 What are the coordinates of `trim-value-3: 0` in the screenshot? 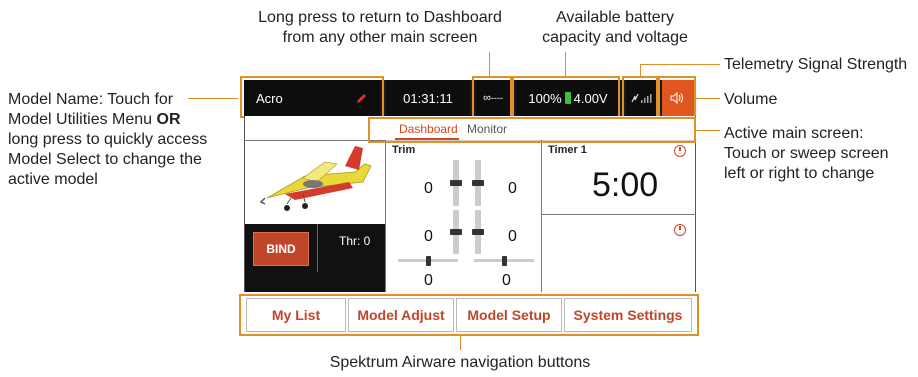 It's located at (428, 236).